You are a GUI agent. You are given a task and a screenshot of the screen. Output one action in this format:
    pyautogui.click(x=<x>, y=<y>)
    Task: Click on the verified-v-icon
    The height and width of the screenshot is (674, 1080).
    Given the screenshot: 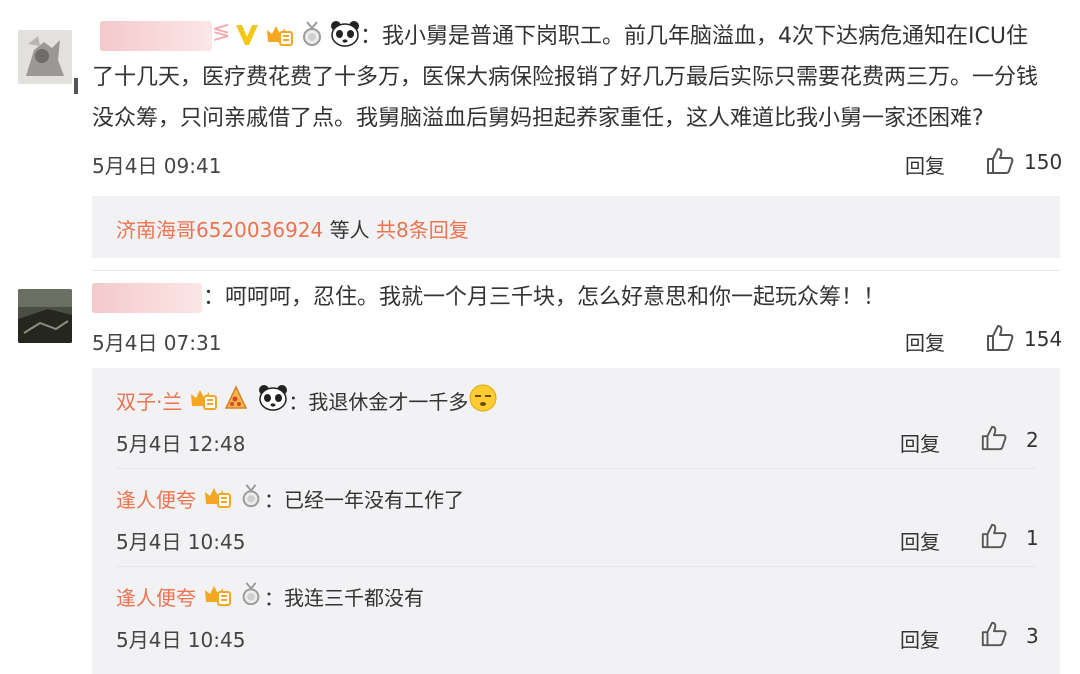 What is the action you would take?
    pyautogui.click(x=247, y=36)
    